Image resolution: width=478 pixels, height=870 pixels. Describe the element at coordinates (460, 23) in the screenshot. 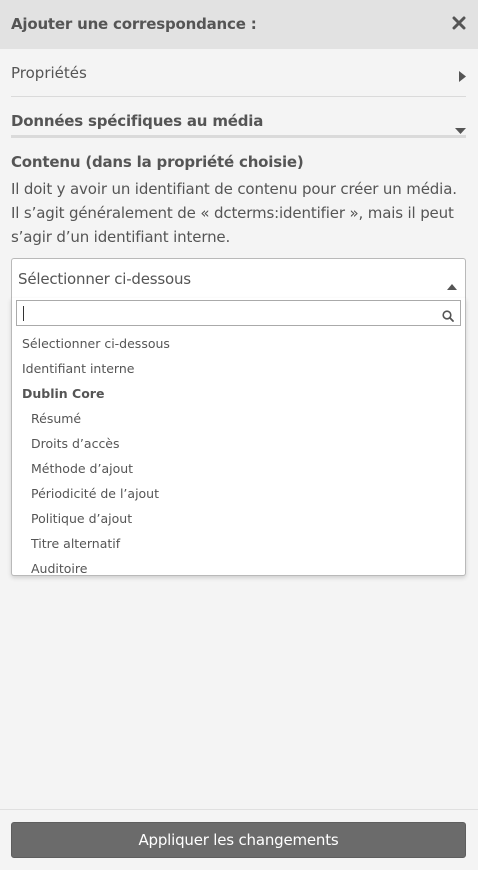

I see `close-icon` at that location.